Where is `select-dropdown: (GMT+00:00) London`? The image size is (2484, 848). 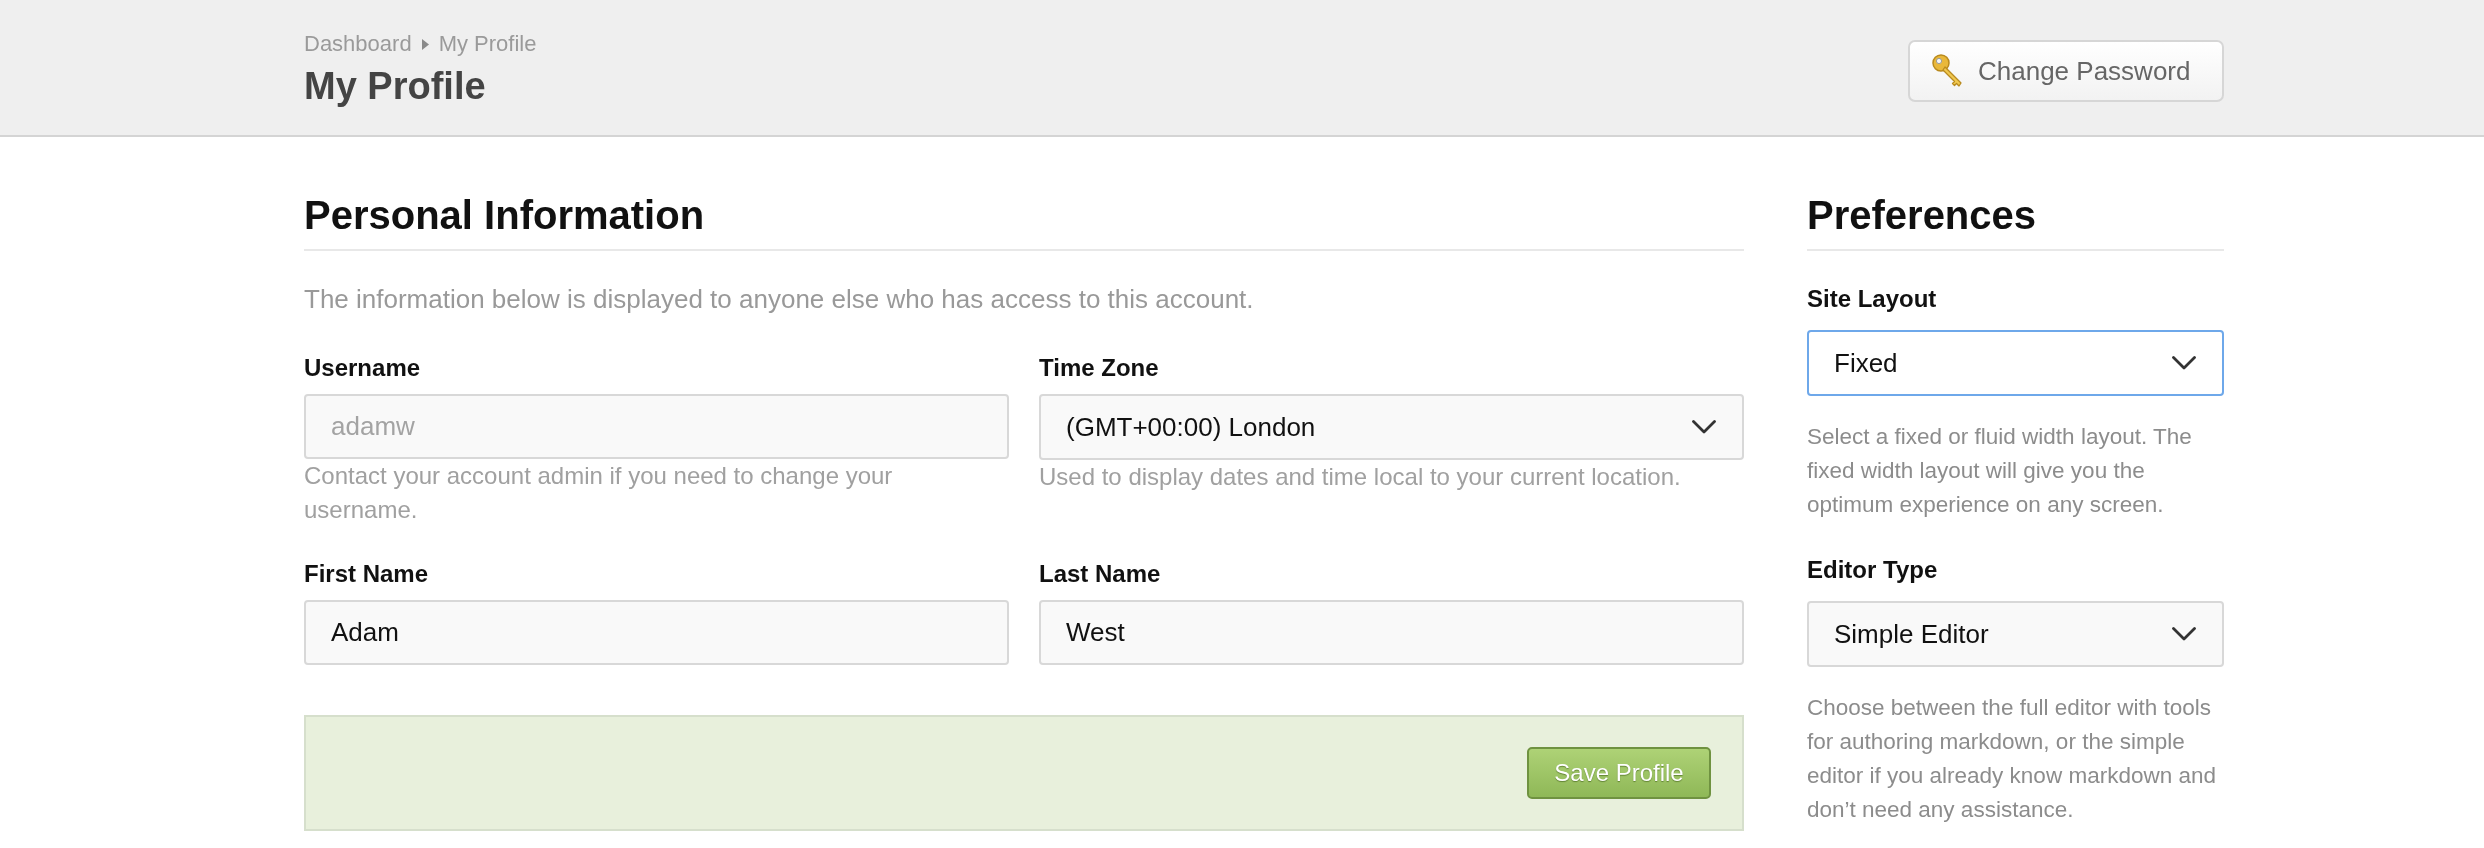 select-dropdown: (GMT+00:00) London is located at coordinates (1391, 427).